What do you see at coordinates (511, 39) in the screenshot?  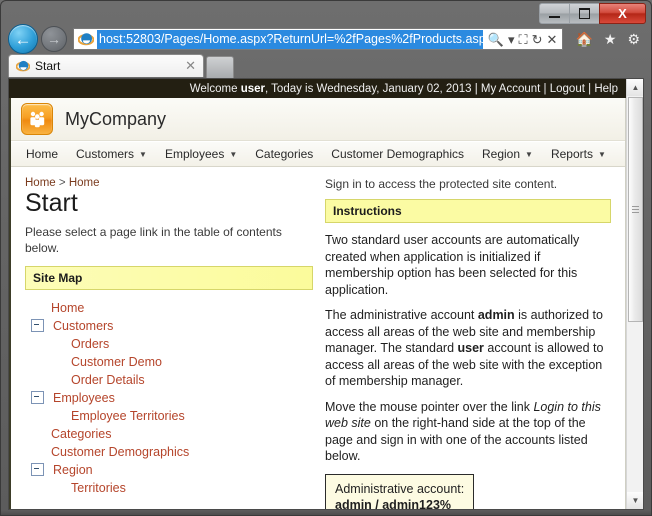 I see `chevron-down-icon: ▾` at bounding box center [511, 39].